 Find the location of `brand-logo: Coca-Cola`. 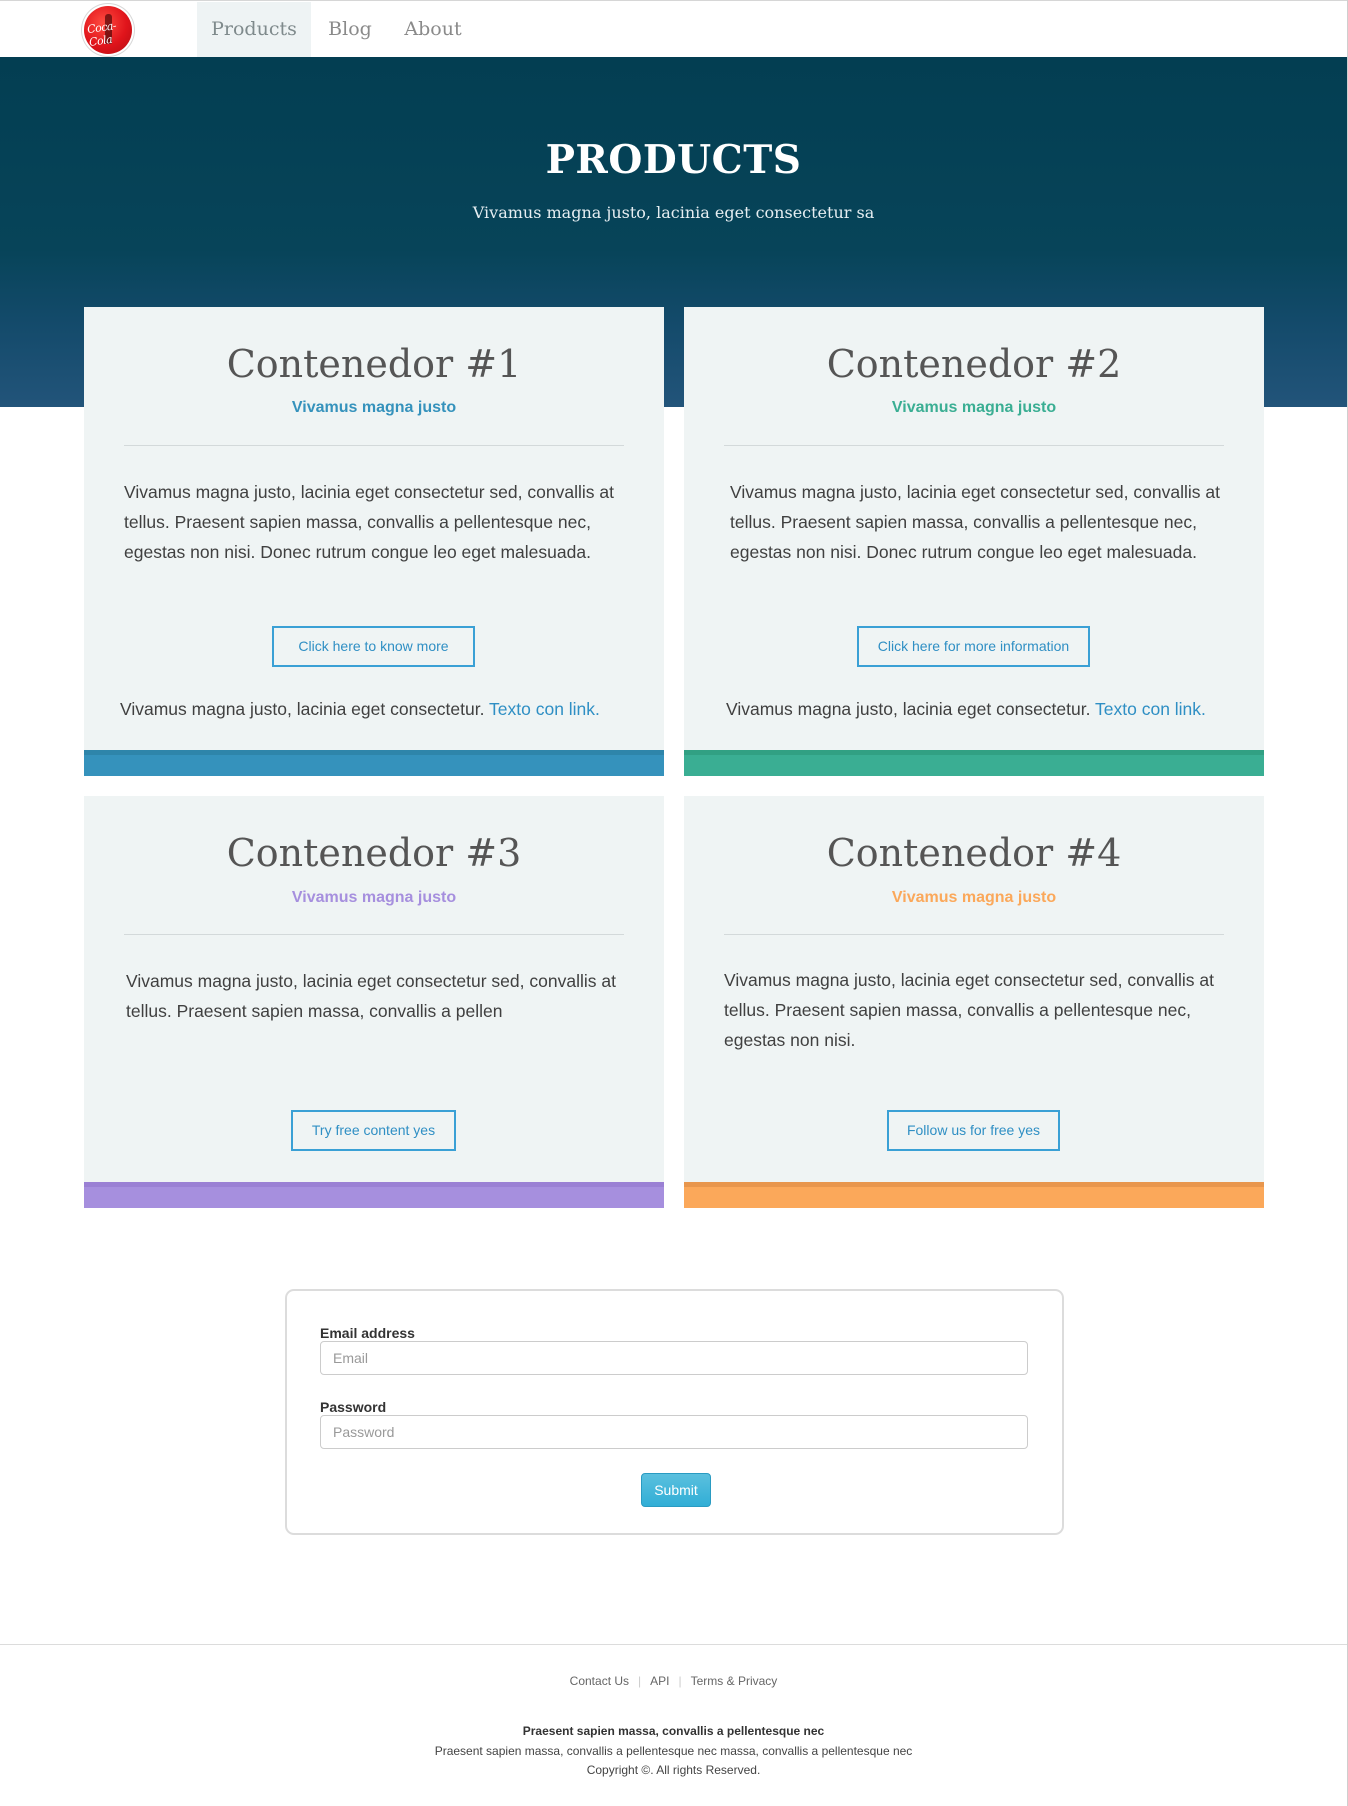

brand-logo: Coca-Cola is located at coordinates (108, 30).